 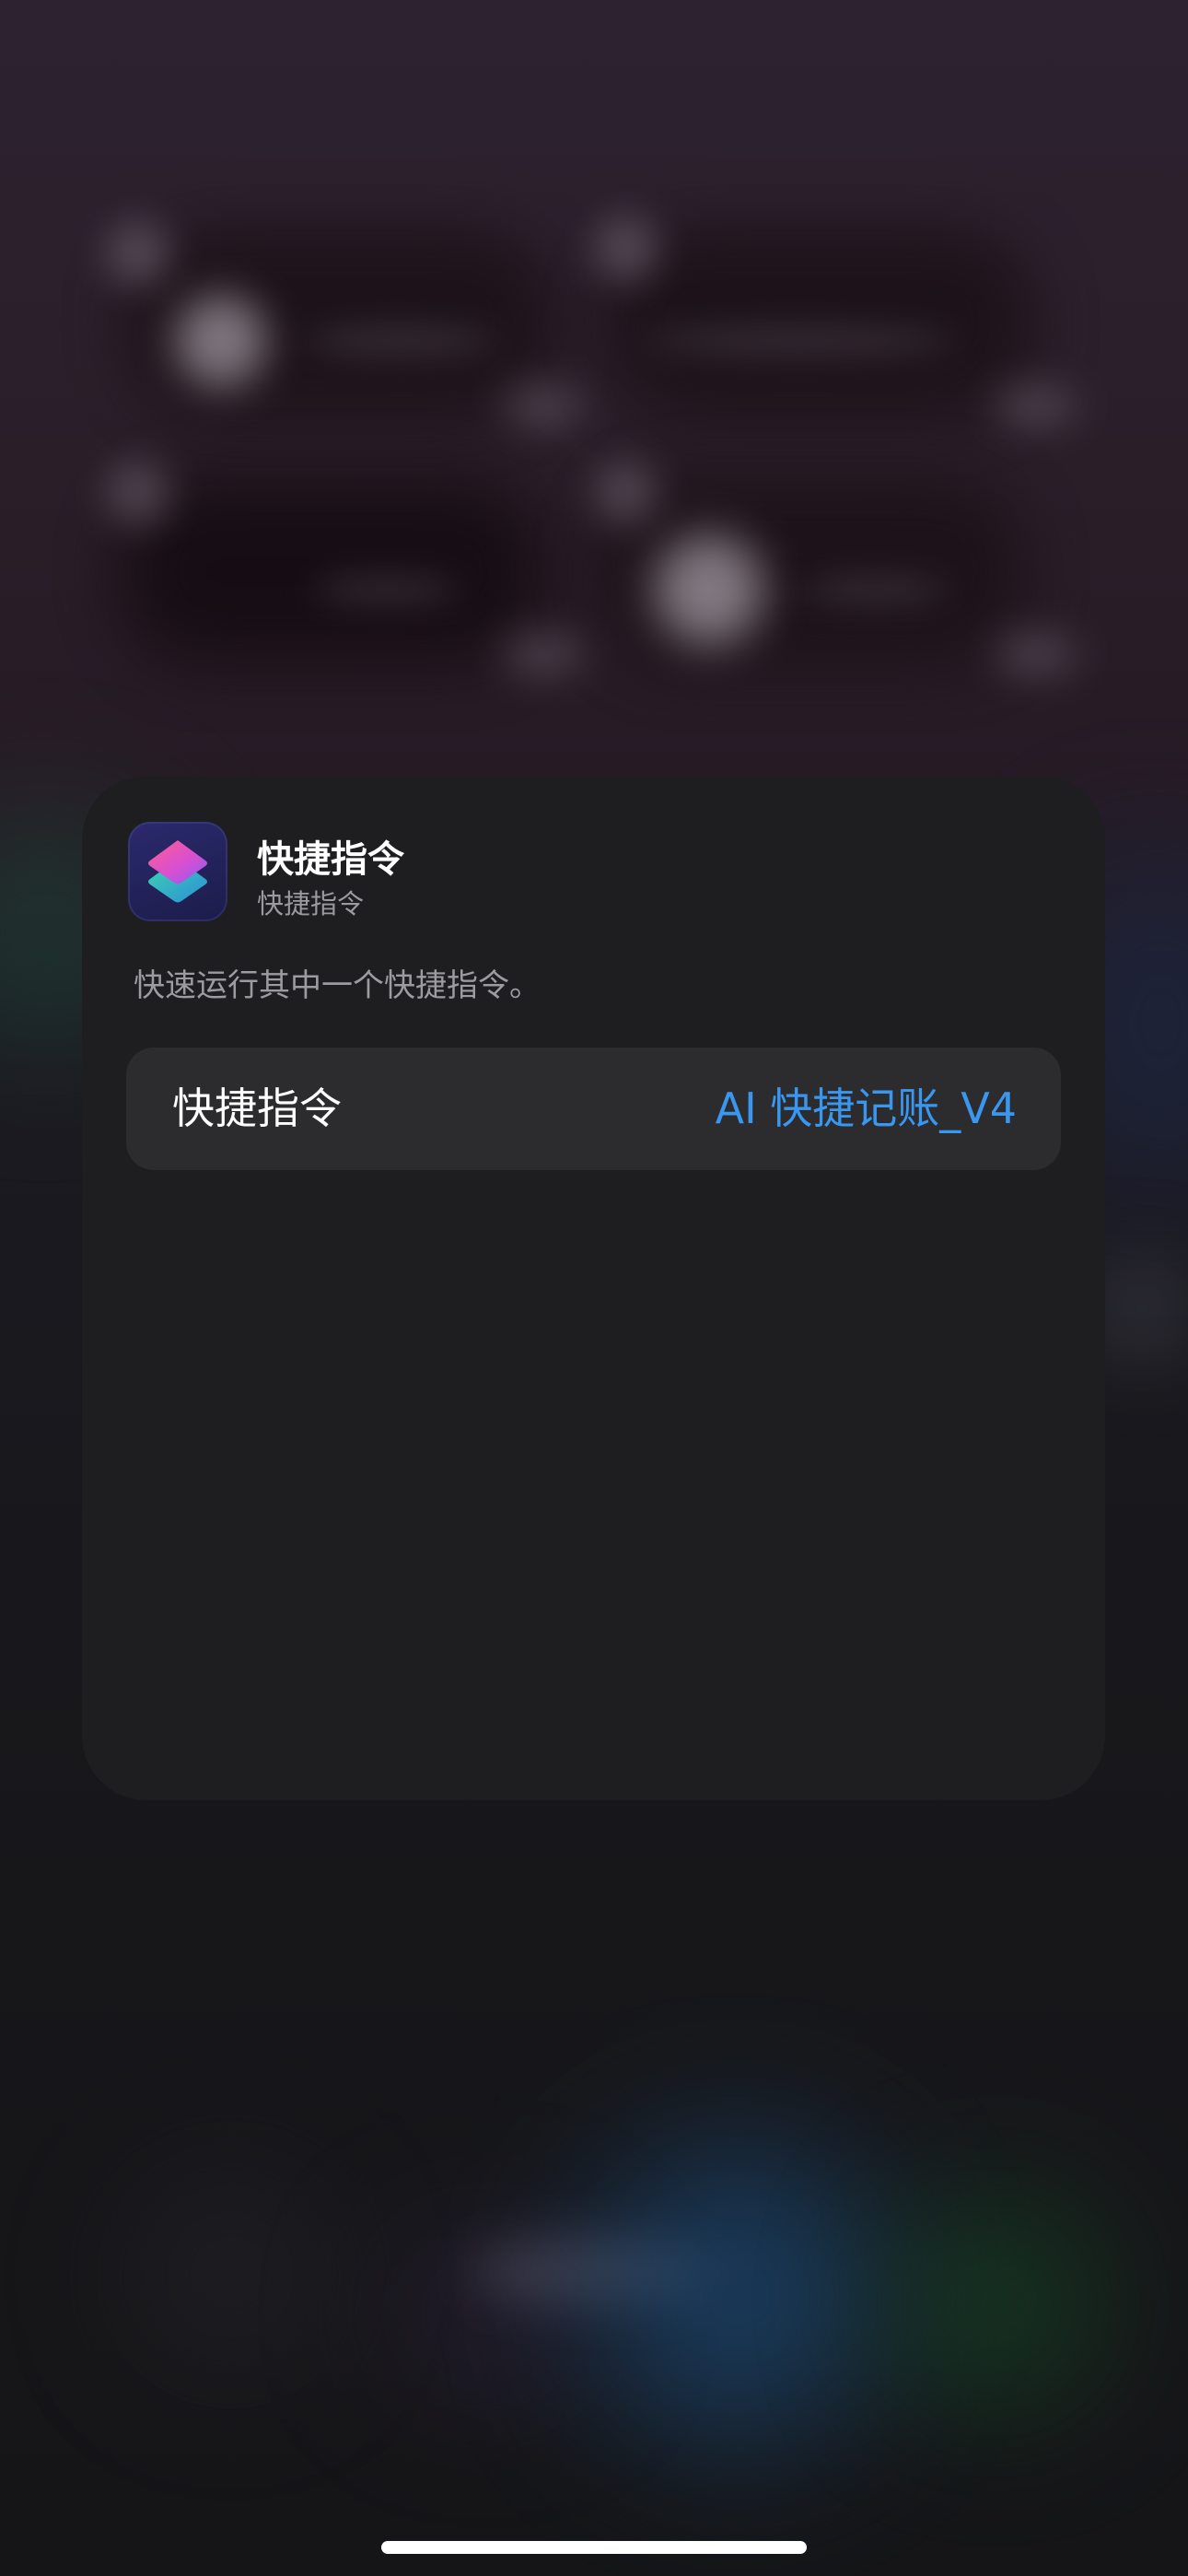 I want to click on shortcut-parameter-row: 快捷指令 AI 快捷记账_V4, so click(x=593, y=1109).